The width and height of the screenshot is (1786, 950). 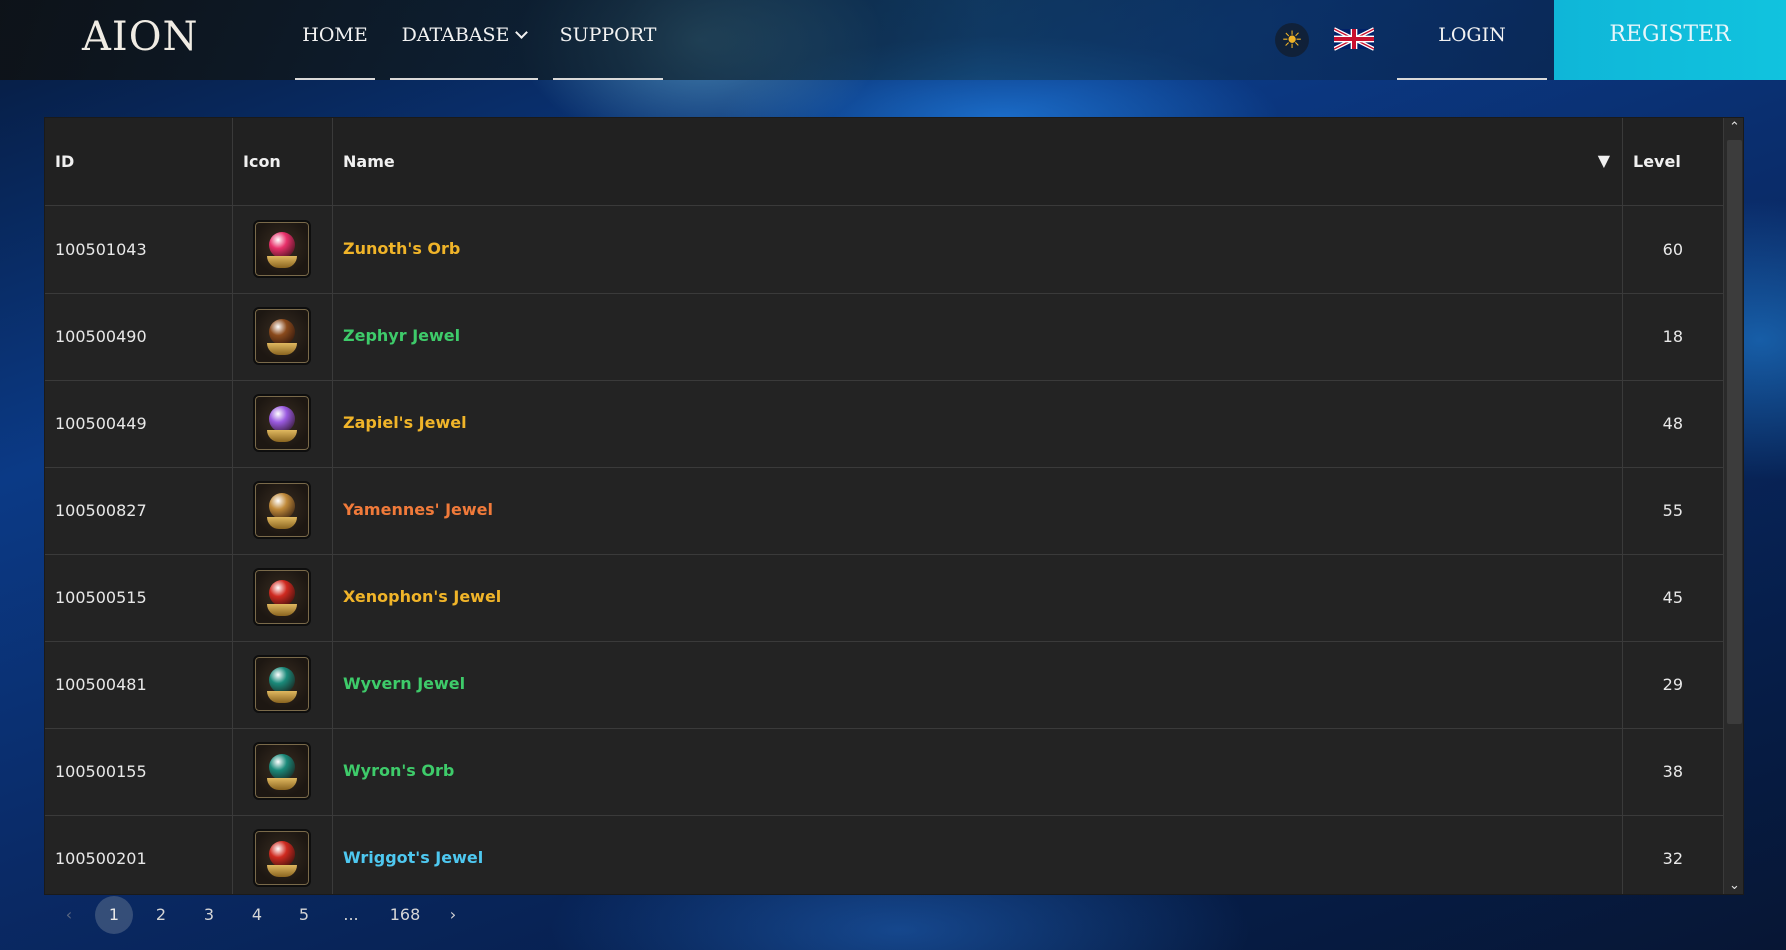 What do you see at coordinates (1604, 160) in the screenshot?
I see `sort-desc-icon: ▼` at bounding box center [1604, 160].